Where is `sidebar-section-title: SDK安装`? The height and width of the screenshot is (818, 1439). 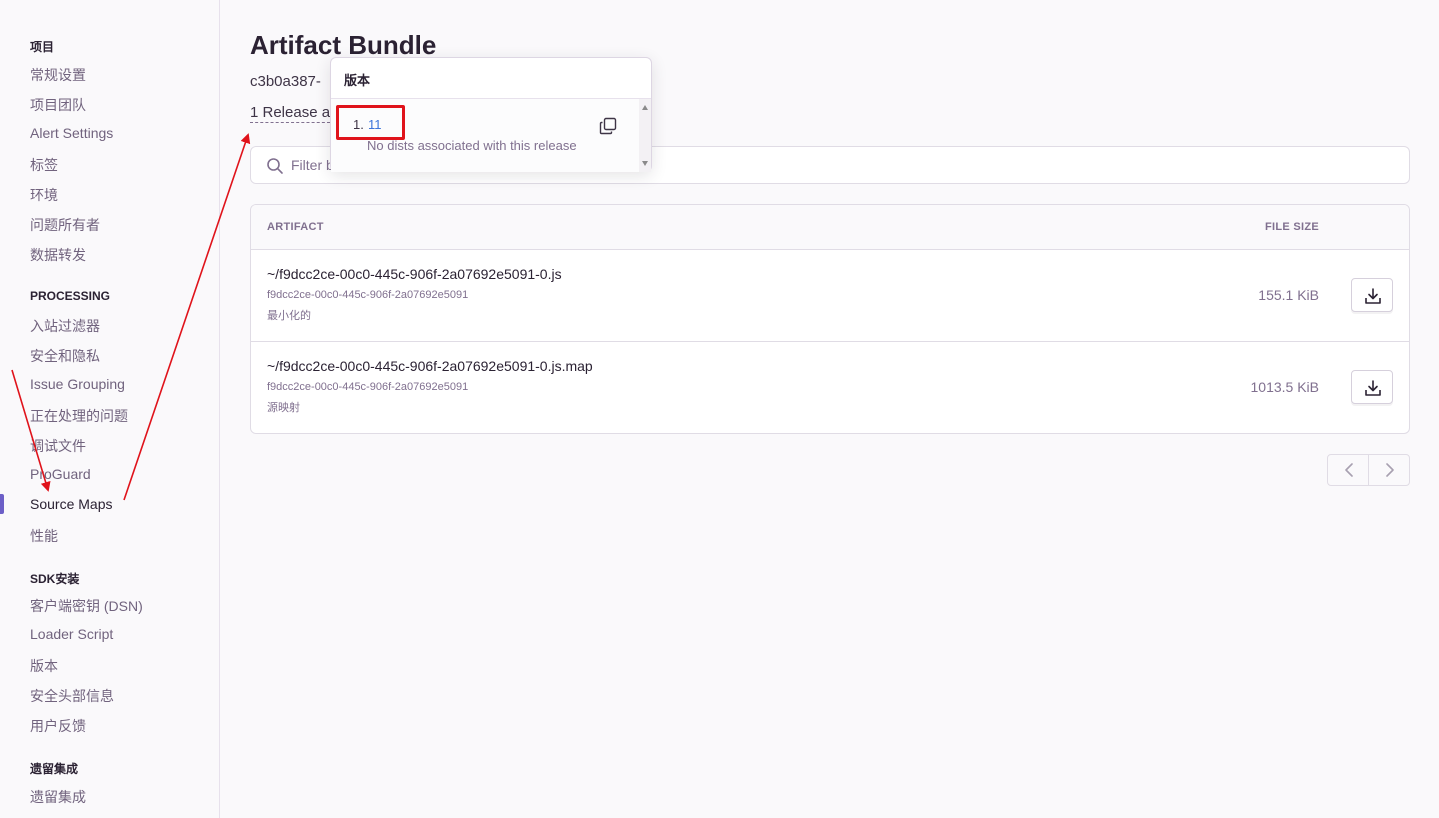 sidebar-section-title: SDK安装 is located at coordinates (55, 579).